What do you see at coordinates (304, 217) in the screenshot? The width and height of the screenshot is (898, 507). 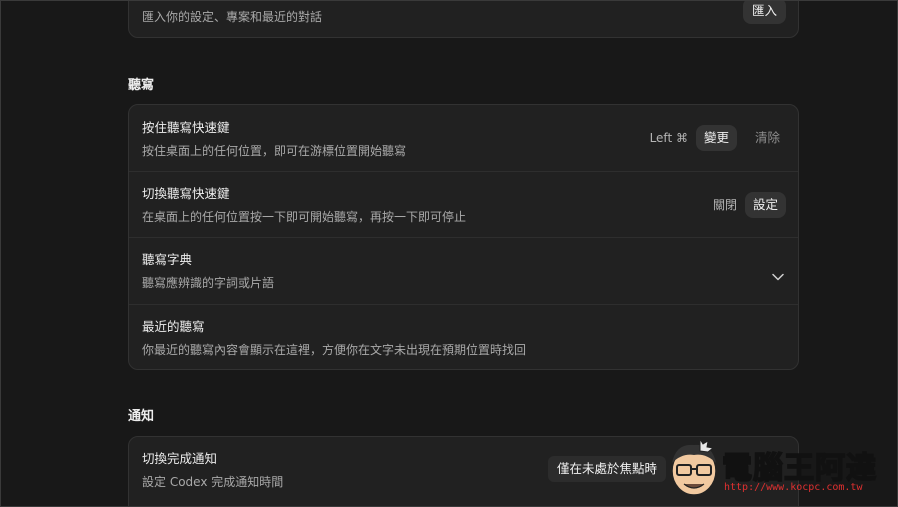 I see `row-description: 在桌面上的任何位置按一下即可開始聽寫，再按一下即可停止` at bounding box center [304, 217].